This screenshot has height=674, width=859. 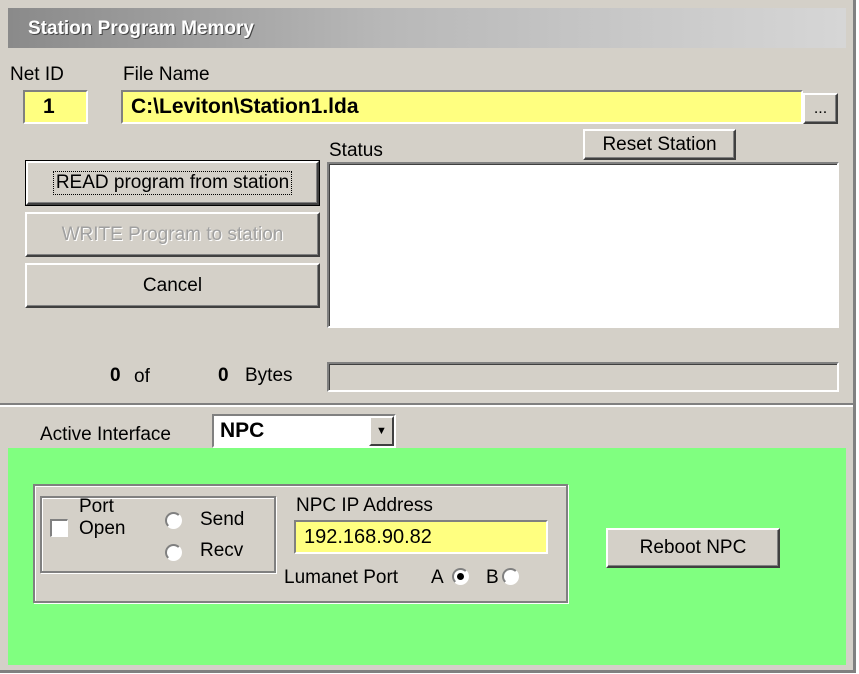 What do you see at coordinates (223, 375) in the screenshot?
I see `bytes-total-value: 0` at bounding box center [223, 375].